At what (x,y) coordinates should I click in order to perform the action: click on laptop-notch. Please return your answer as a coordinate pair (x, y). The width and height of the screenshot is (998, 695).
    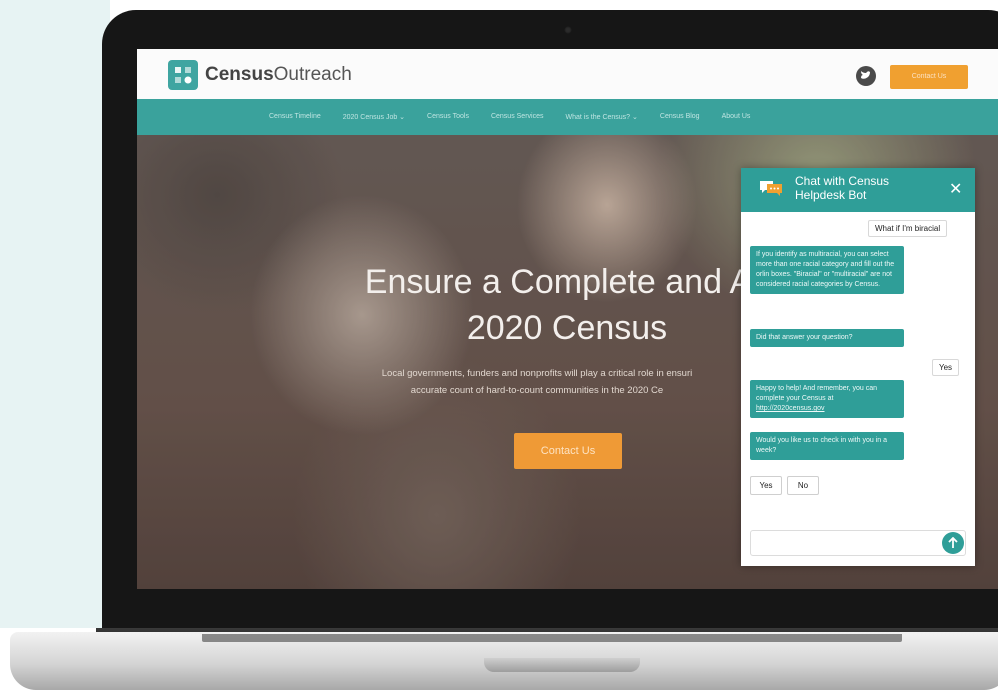
    Looking at the image, I should click on (562, 665).